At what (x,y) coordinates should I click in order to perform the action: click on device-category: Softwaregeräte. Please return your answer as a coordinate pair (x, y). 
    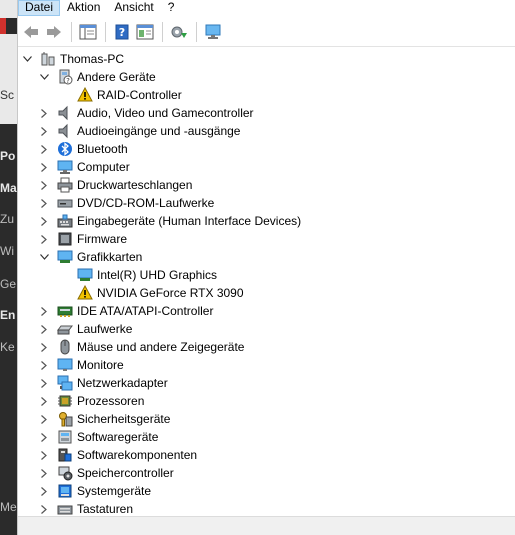
    Looking at the image, I should click on (266, 437).